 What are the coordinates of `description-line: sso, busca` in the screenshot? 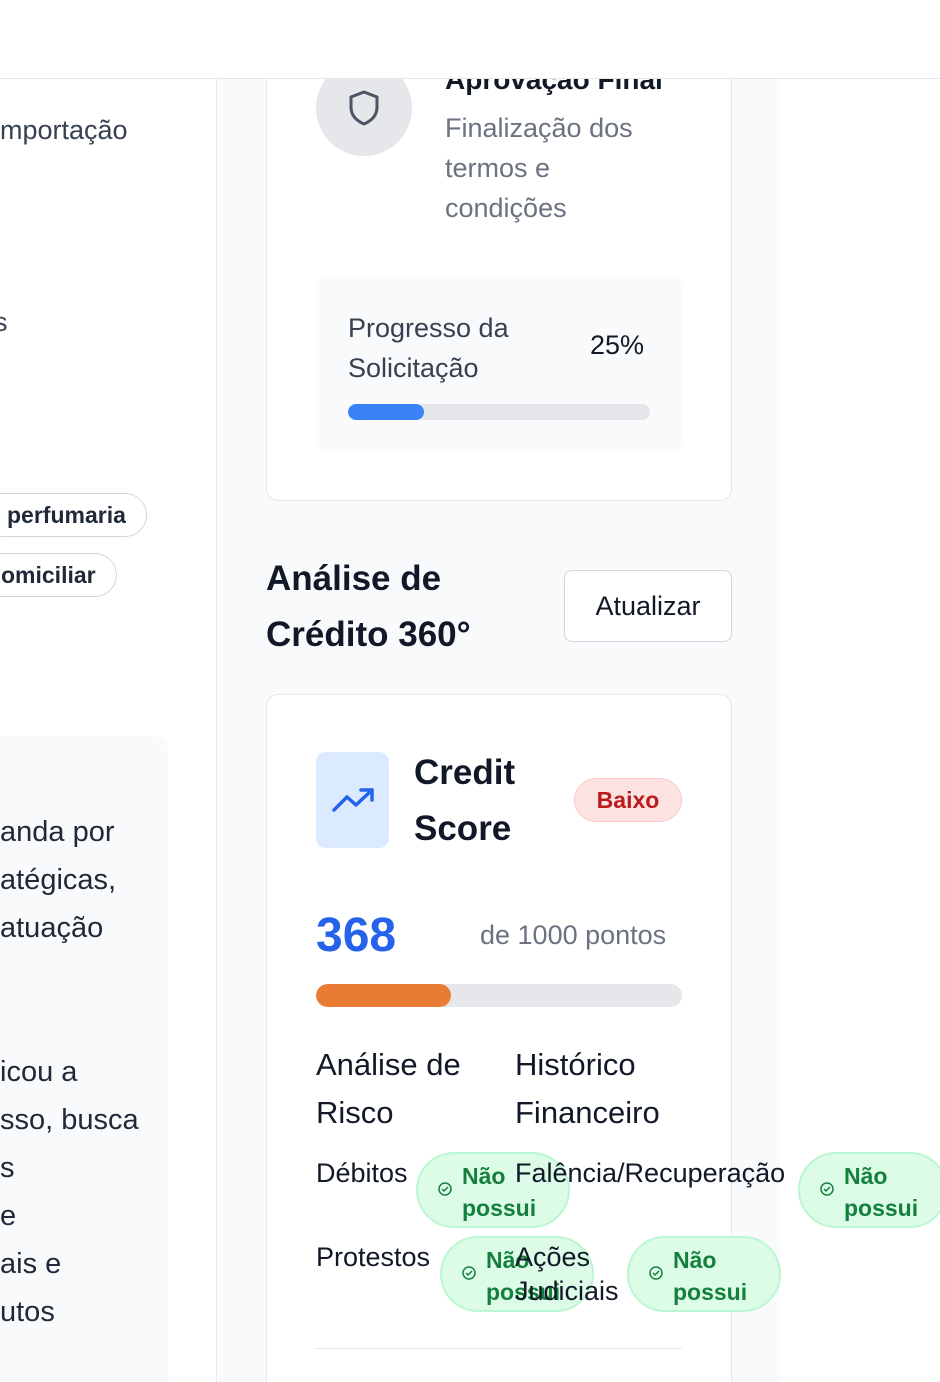 It's located at (69, 1120).